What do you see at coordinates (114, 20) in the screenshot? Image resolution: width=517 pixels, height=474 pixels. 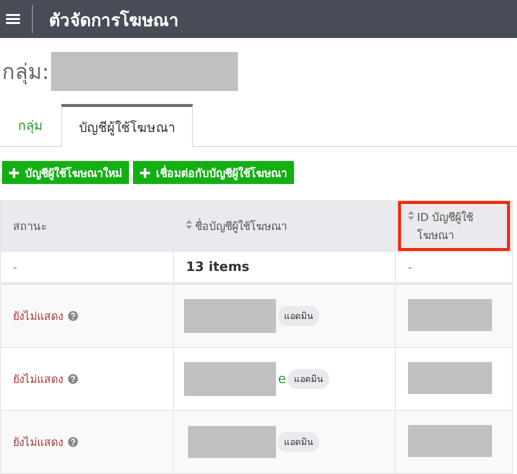 I see `app-title: ตัวจัดการโฆษณา` at bounding box center [114, 20].